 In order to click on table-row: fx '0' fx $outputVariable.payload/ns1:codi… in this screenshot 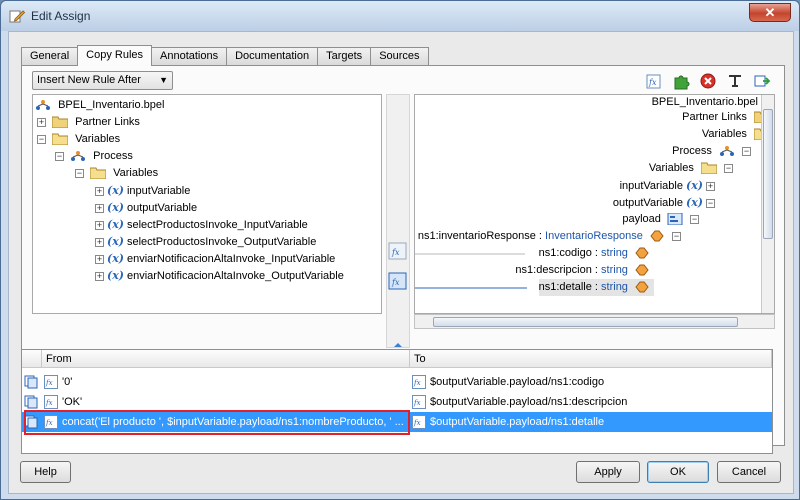, I will do `click(397, 382)`.